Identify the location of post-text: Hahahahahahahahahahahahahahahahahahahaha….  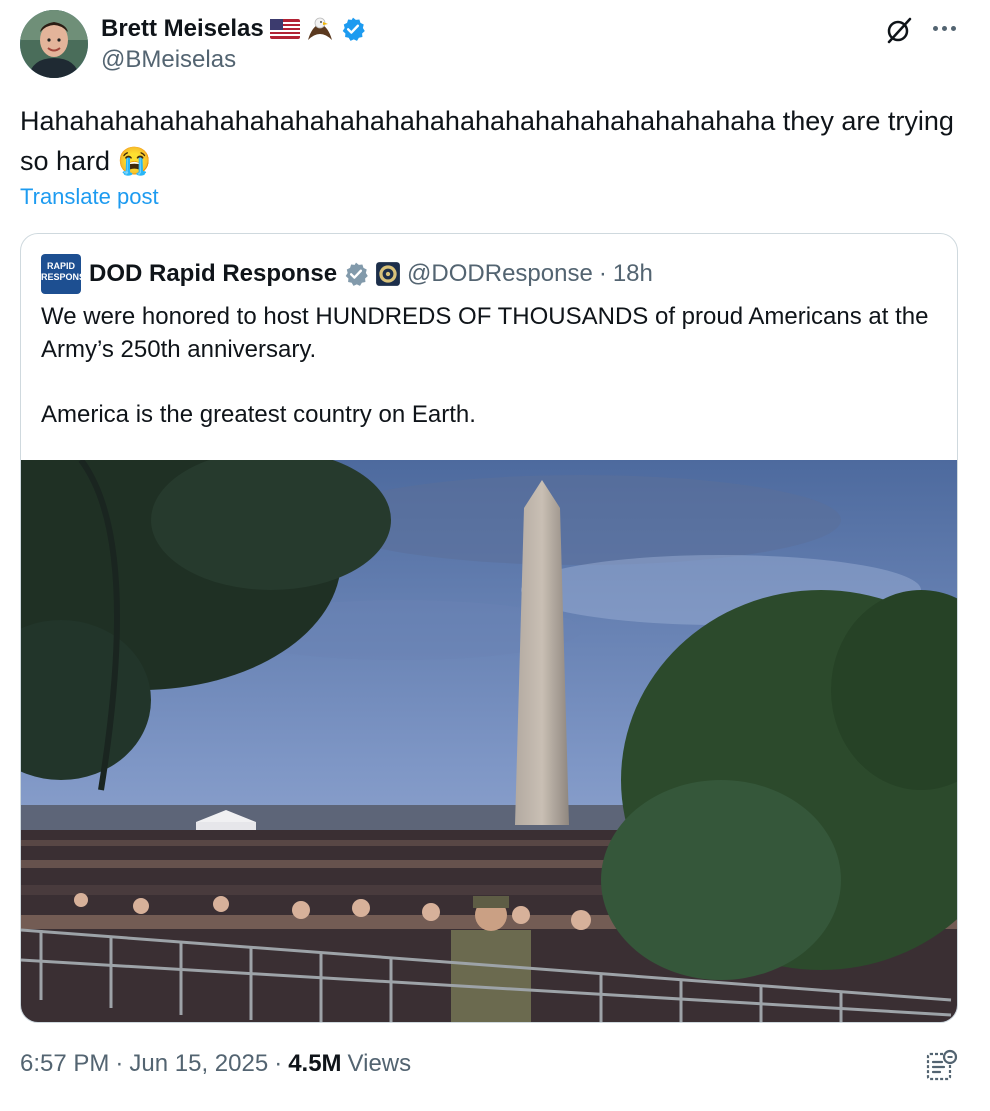
(487, 141).